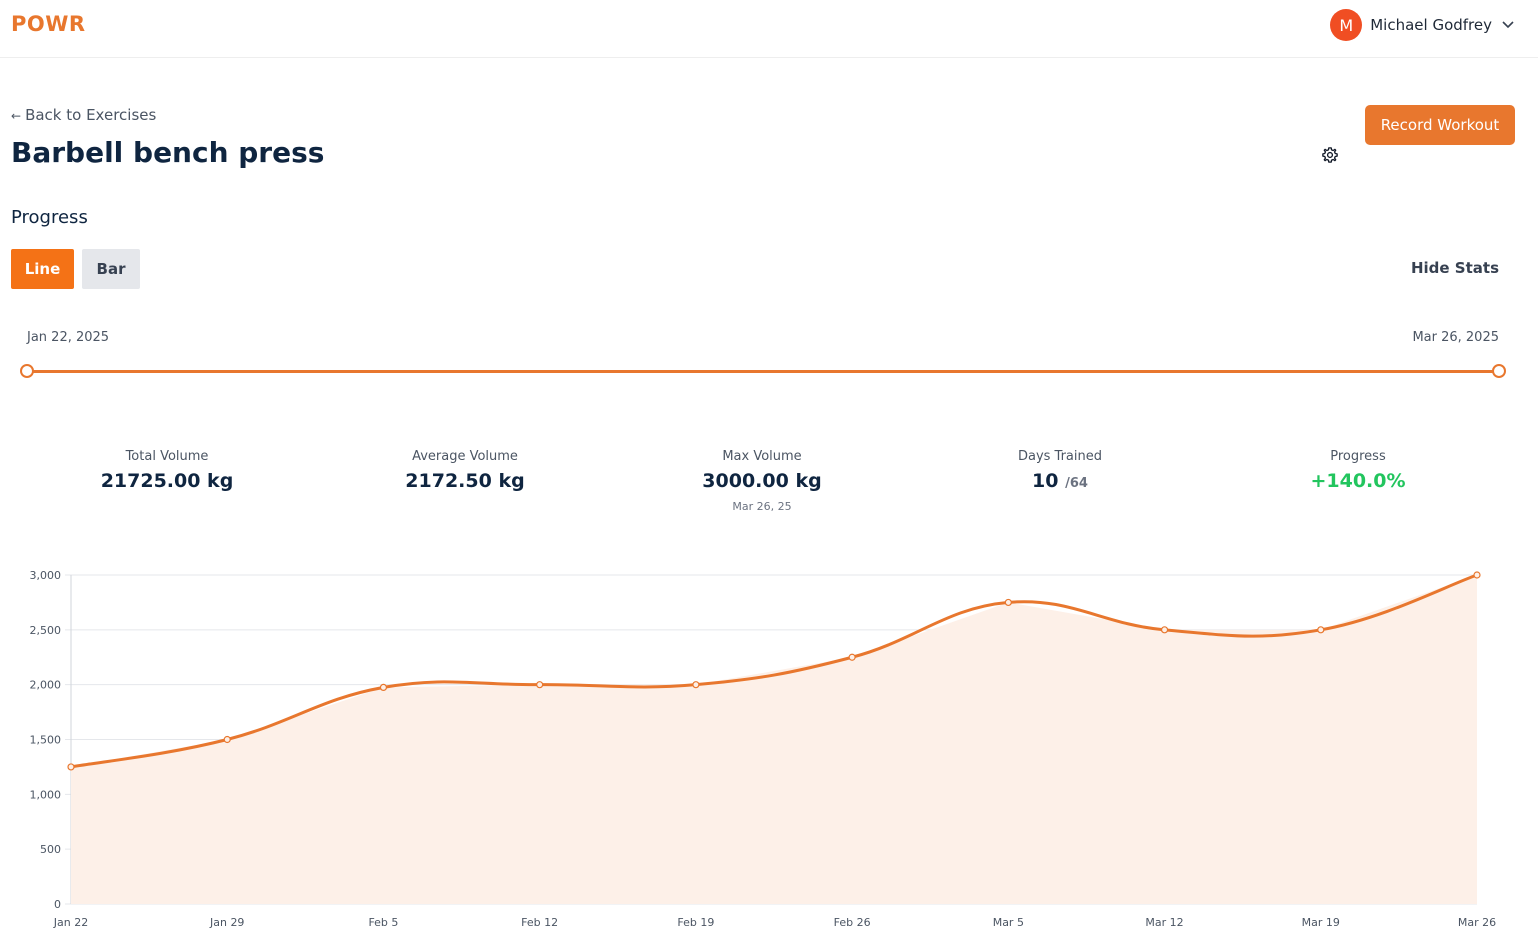 This screenshot has width=1538, height=944. I want to click on chevron-down-icon, so click(1508, 25).